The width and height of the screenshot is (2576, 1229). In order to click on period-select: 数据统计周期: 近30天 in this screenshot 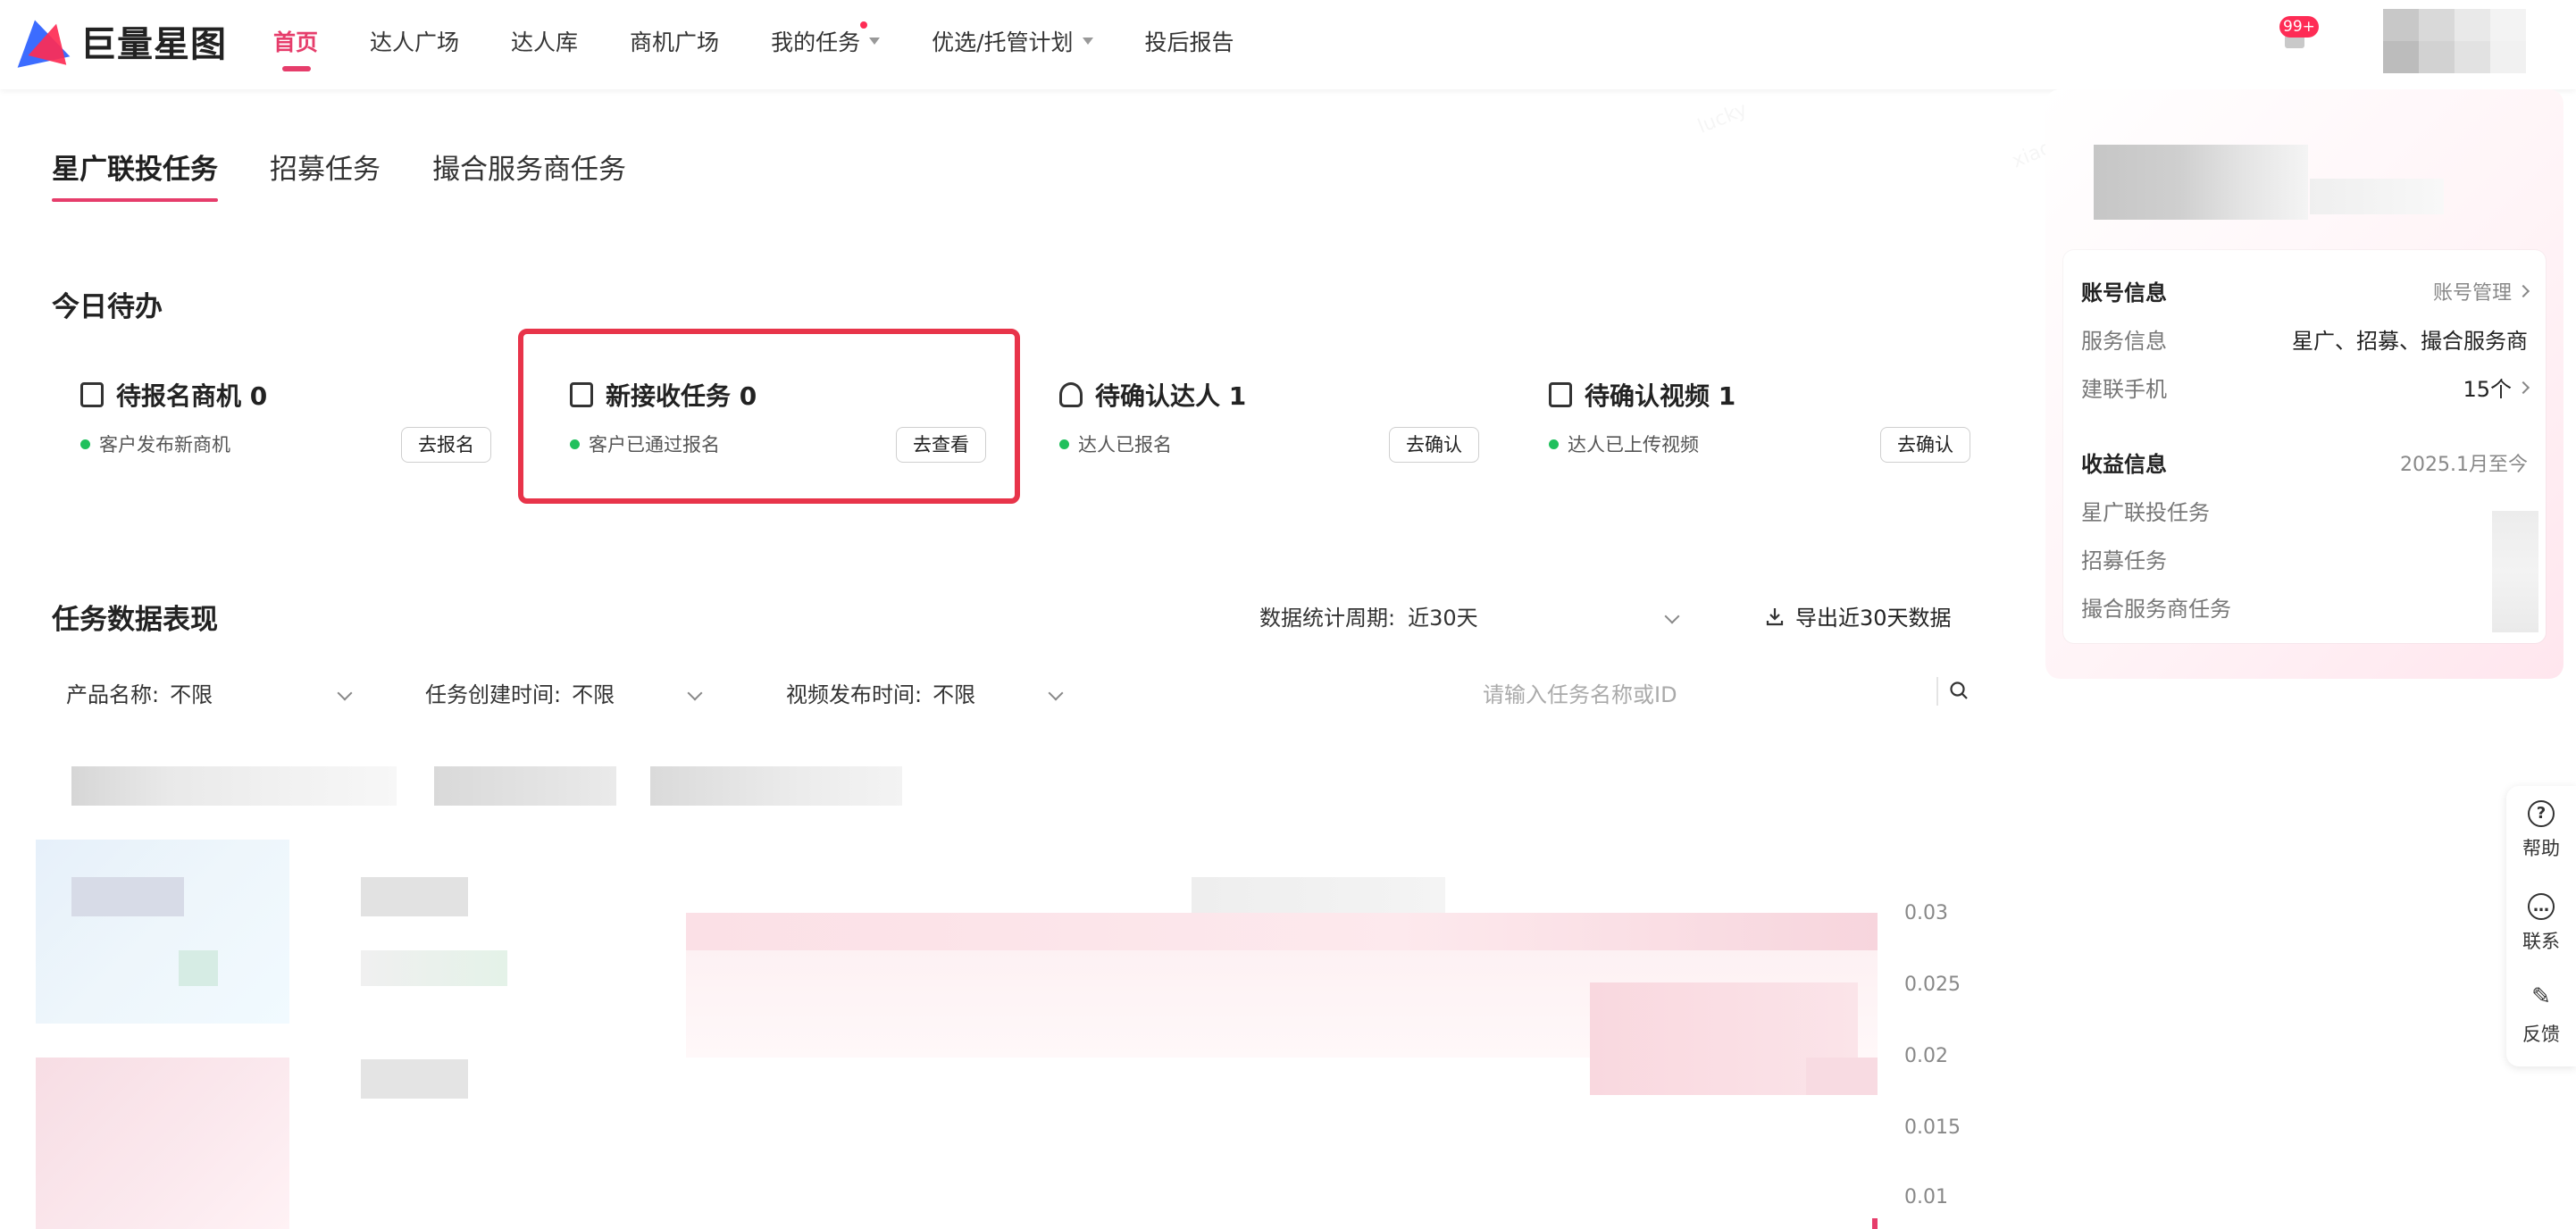, I will do `click(1470, 615)`.